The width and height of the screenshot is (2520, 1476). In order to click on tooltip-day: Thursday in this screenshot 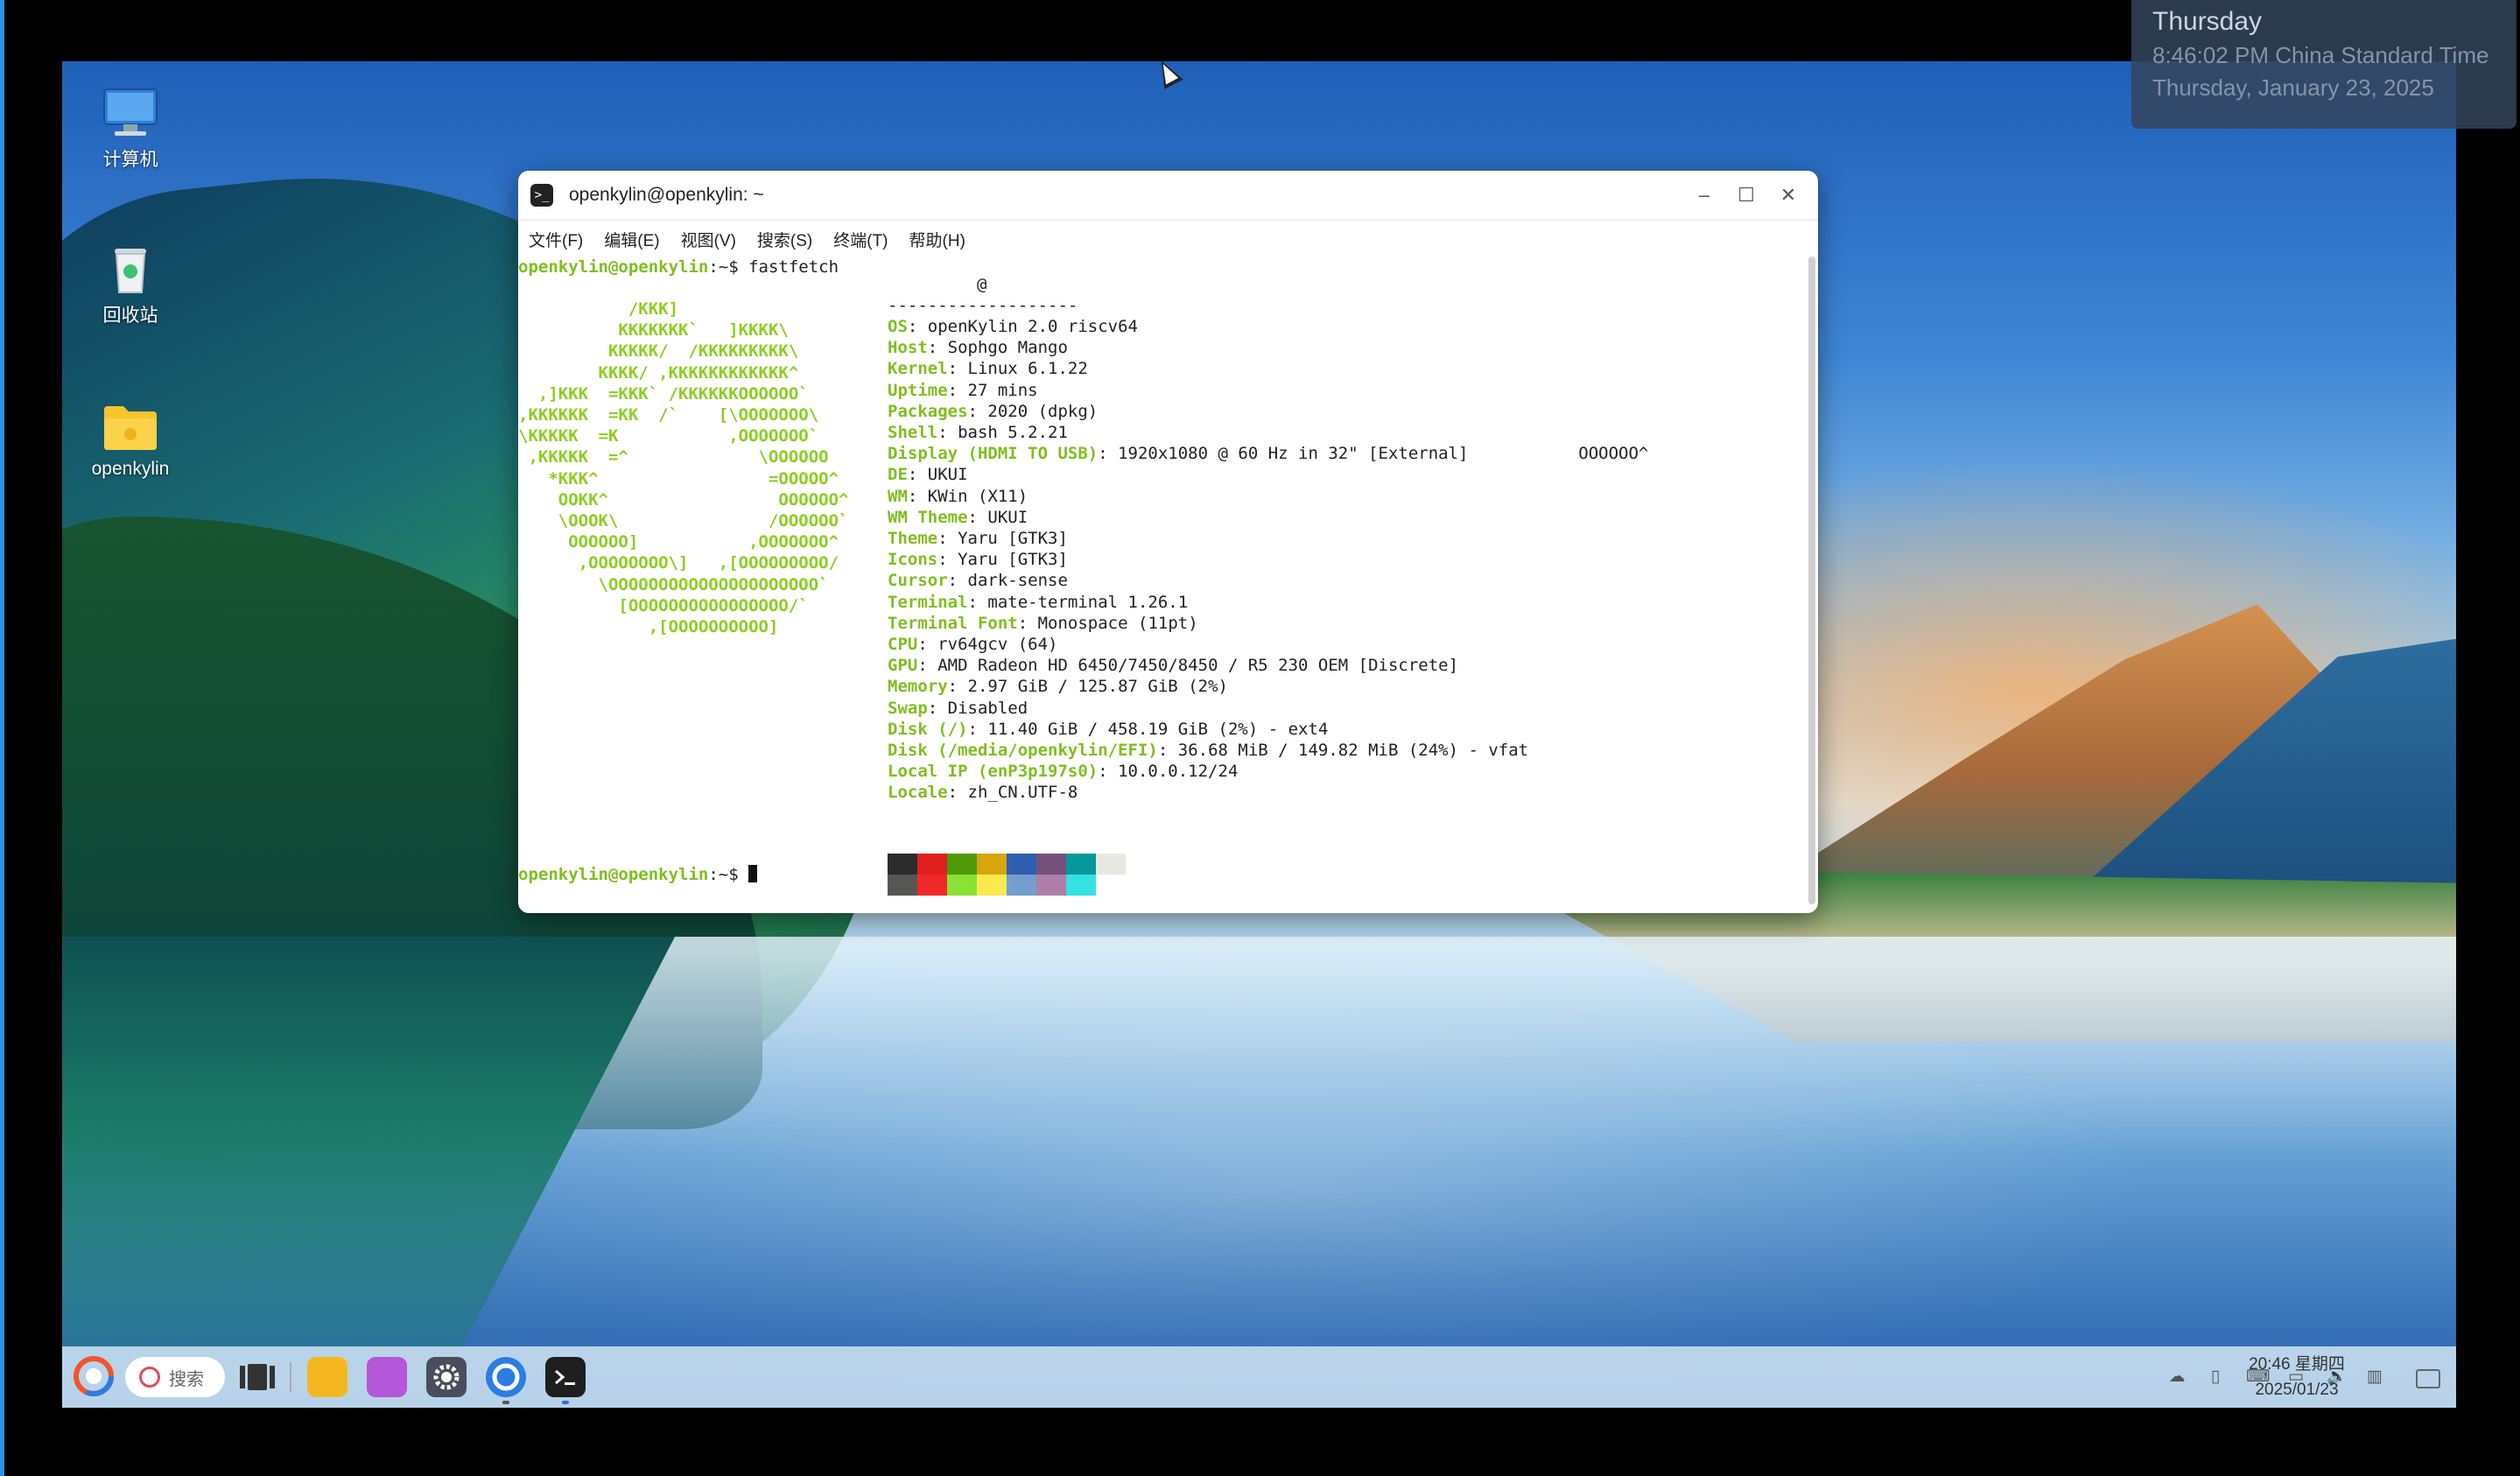, I will do `click(2207, 21)`.